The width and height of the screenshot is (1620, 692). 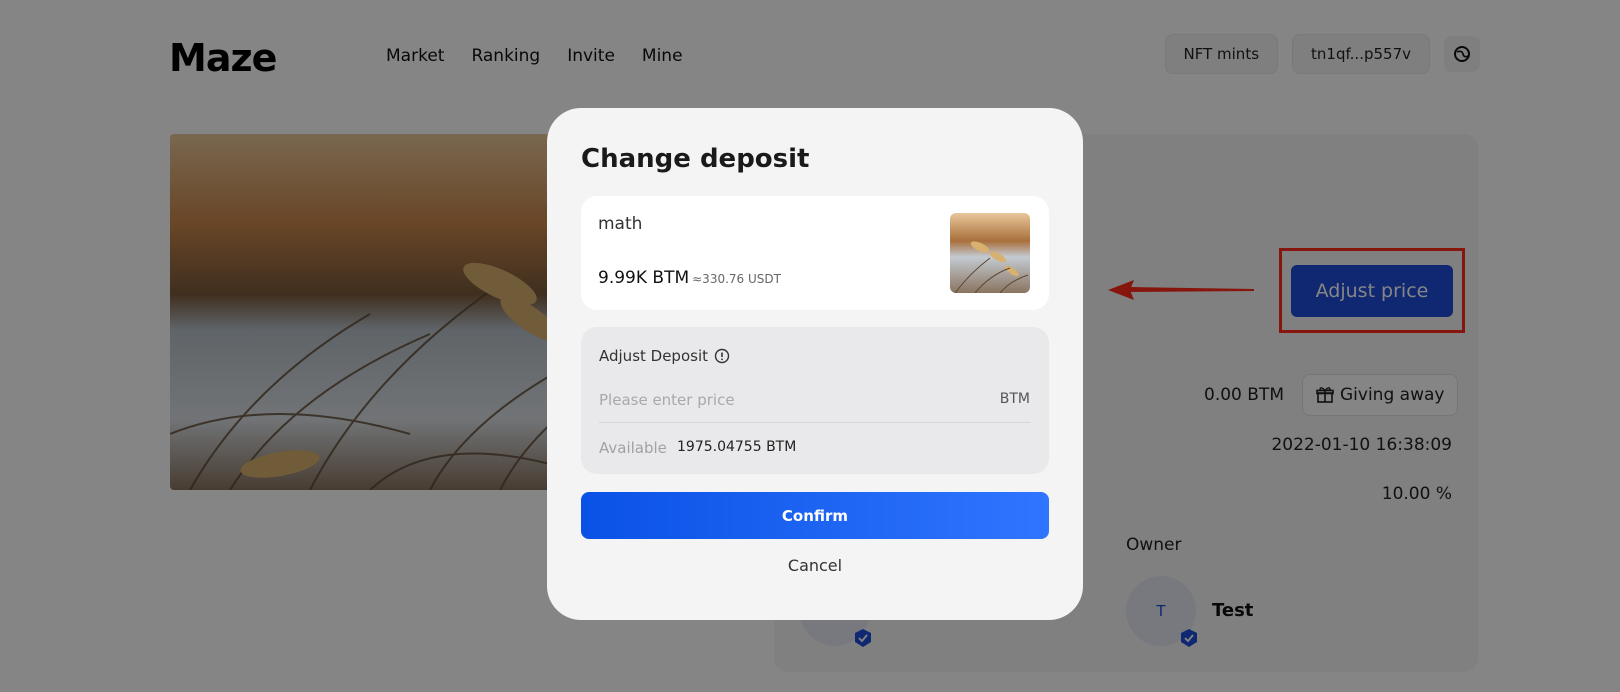 What do you see at coordinates (815, 253) in the screenshot?
I see `nft-summary-card: math 9.99K BTM ≈330.76 USDT` at bounding box center [815, 253].